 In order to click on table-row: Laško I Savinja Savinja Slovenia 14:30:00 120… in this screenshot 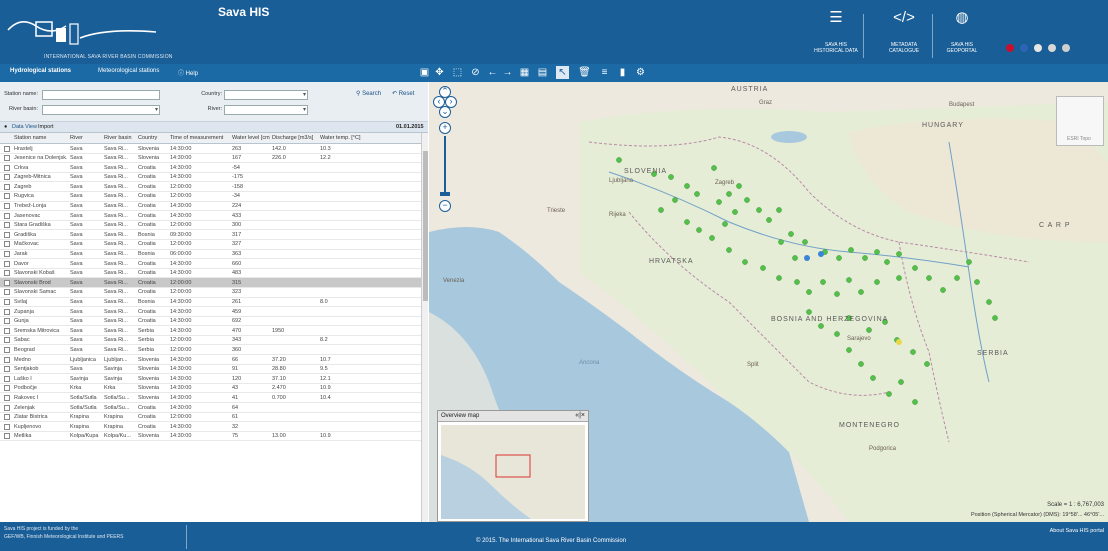, I will do `click(211, 379)`.